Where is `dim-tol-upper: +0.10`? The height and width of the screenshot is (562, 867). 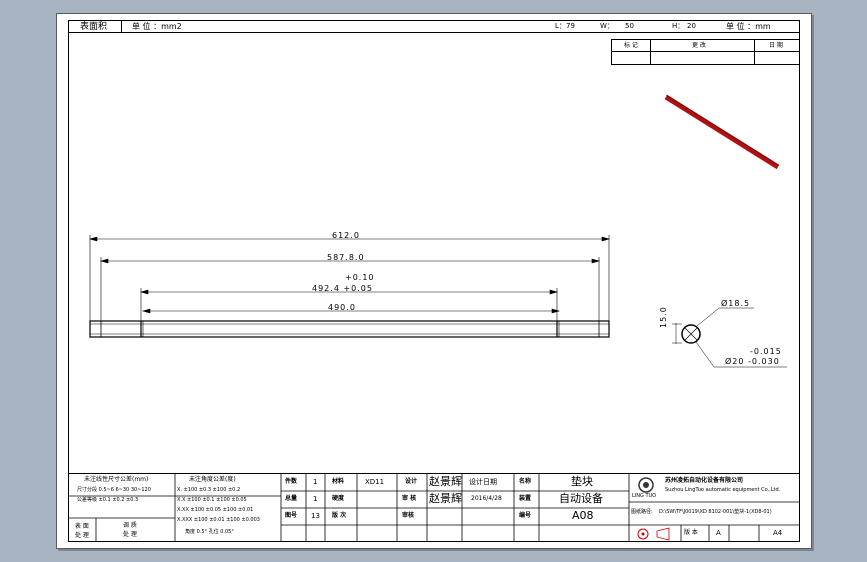
dim-tol-upper: +0.10 is located at coordinates (360, 277).